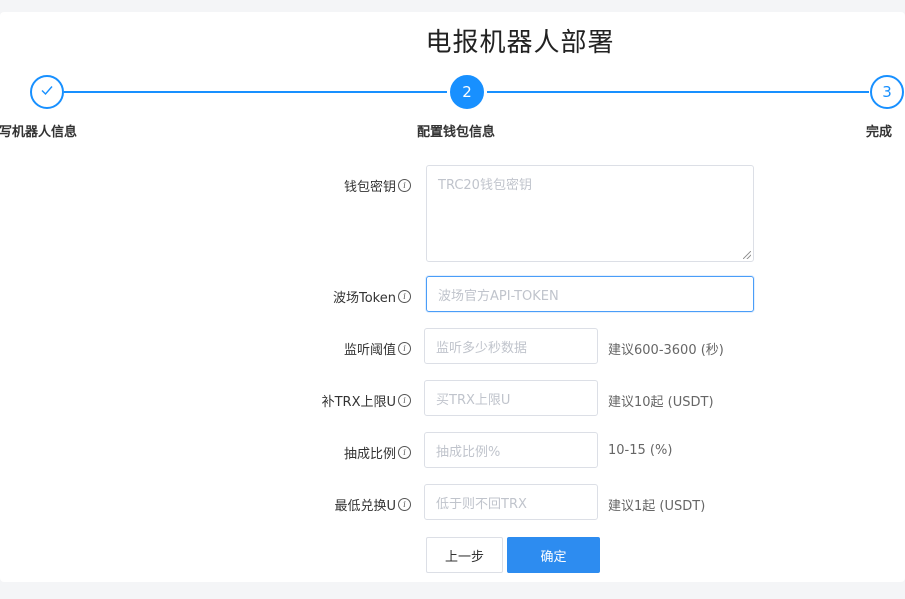 The image size is (905, 599). Describe the element at coordinates (511, 346) in the screenshot. I see `listen-threshold-input: 监听多少秒数据` at that location.